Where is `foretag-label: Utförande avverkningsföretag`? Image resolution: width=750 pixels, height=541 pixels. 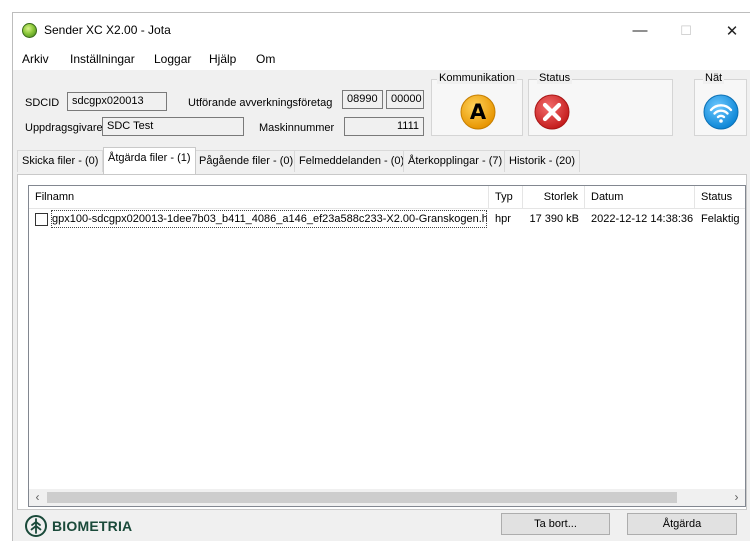 foretag-label: Utförande avverkningsföretag is located at coordinates (260, 103).